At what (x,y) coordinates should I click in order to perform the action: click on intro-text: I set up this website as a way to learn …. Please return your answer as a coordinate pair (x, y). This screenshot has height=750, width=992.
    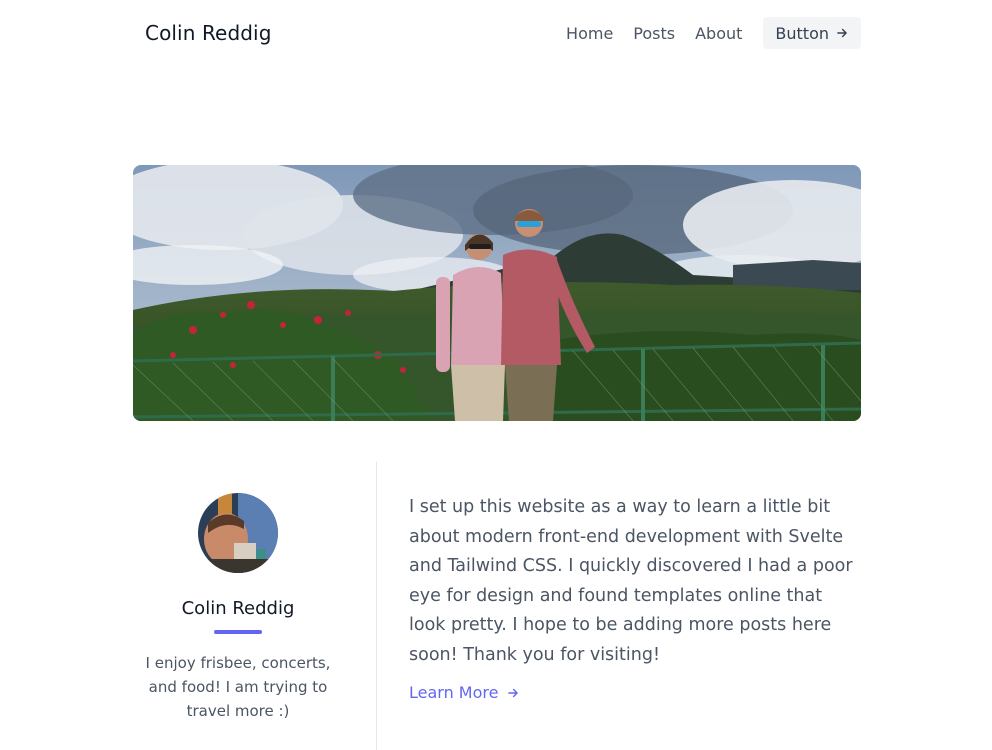
    Looking at the image, I should click on (631, 581).